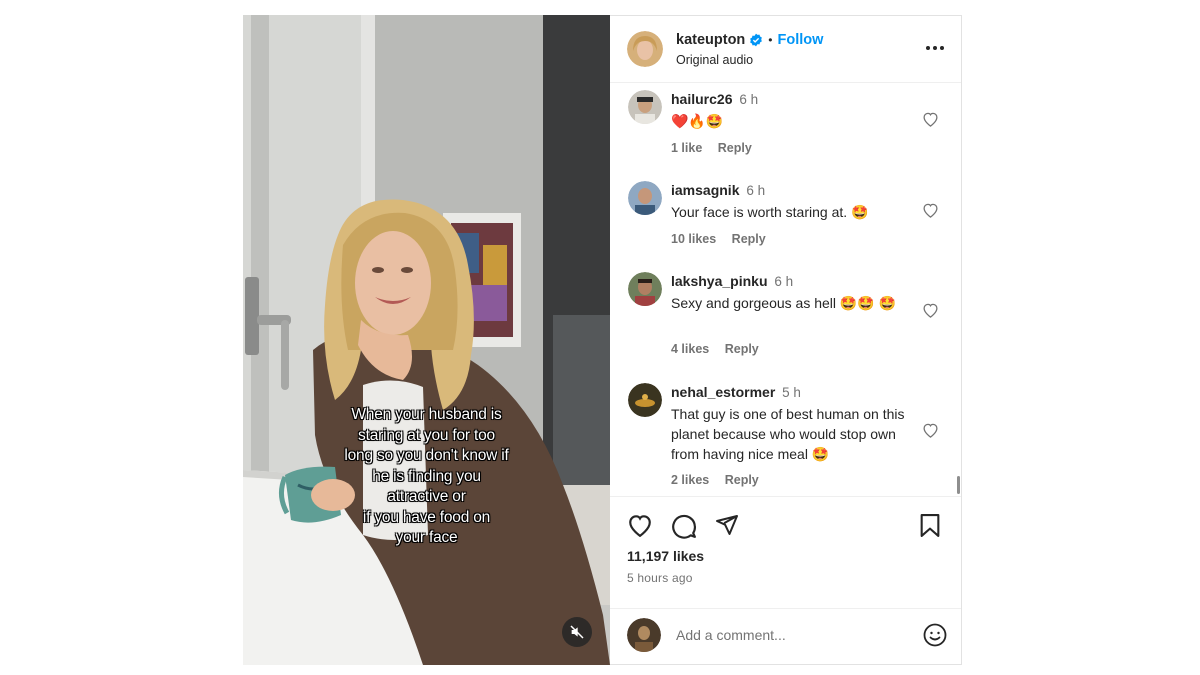 The image size is (1200, 675). Describe the element at coordinates (693, 239) in the screenshot. I see `comment-likes: 10 likes` at that location.